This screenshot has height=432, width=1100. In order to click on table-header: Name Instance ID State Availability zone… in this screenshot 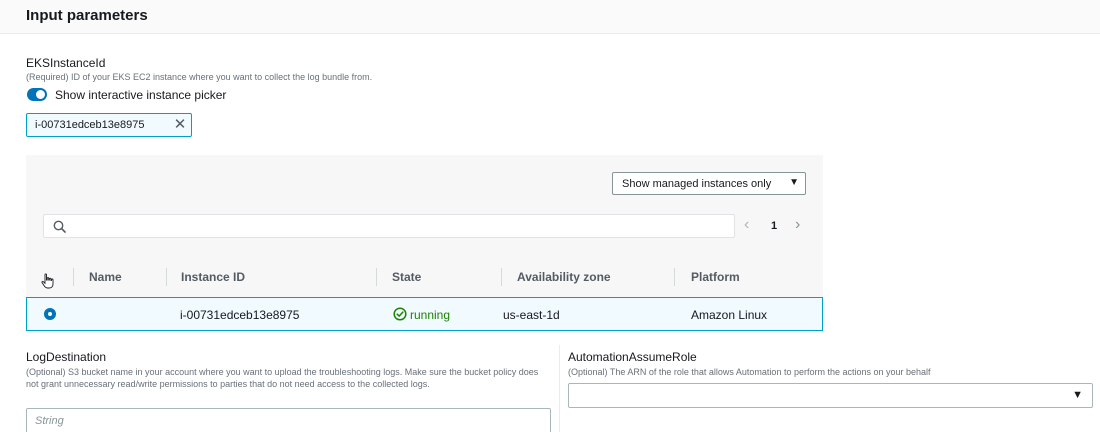, I will do `click(424, 277)`.